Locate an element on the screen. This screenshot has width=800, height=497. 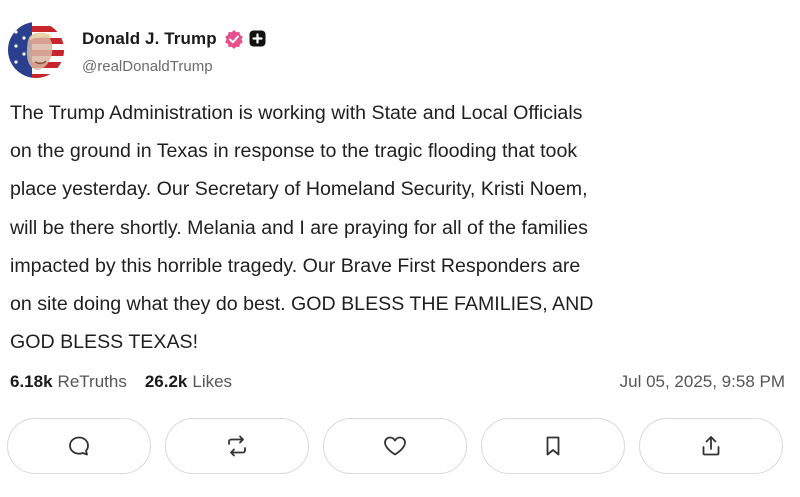
post-header: Donald J. Trump @realDonaldTrump is located at coordinates (137, 50).